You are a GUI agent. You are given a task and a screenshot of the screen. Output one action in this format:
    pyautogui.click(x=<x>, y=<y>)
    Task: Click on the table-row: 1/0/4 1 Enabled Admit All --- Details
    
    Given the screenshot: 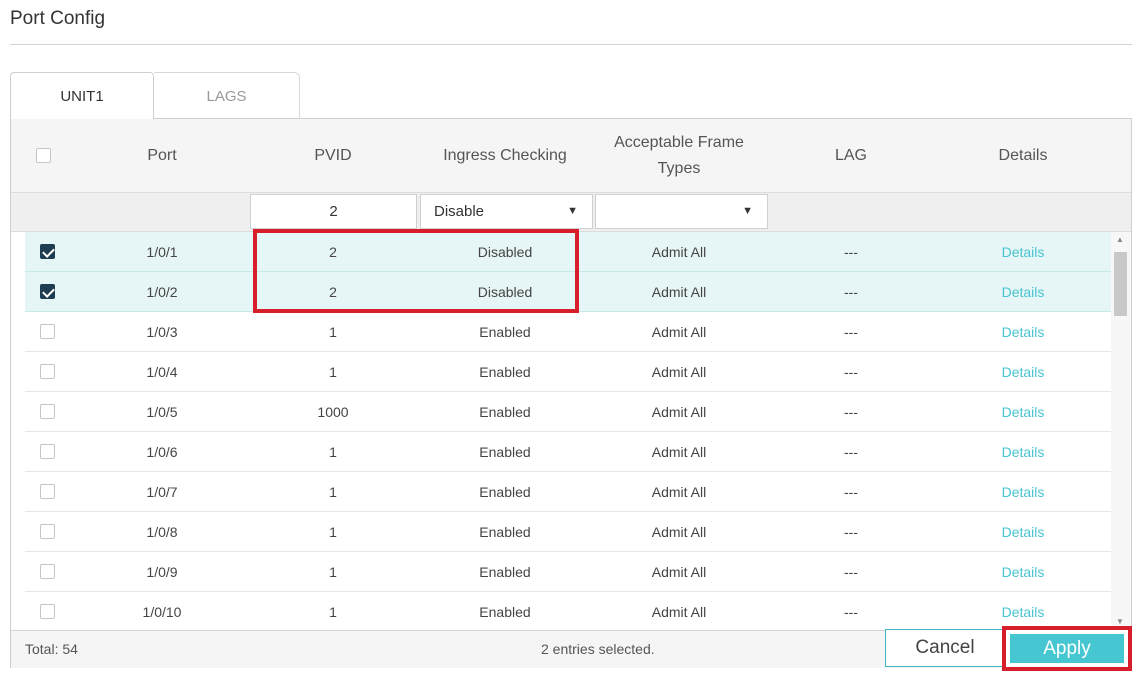 What is the action you would take?
    pyautogui.click(x=568, y=372)
    